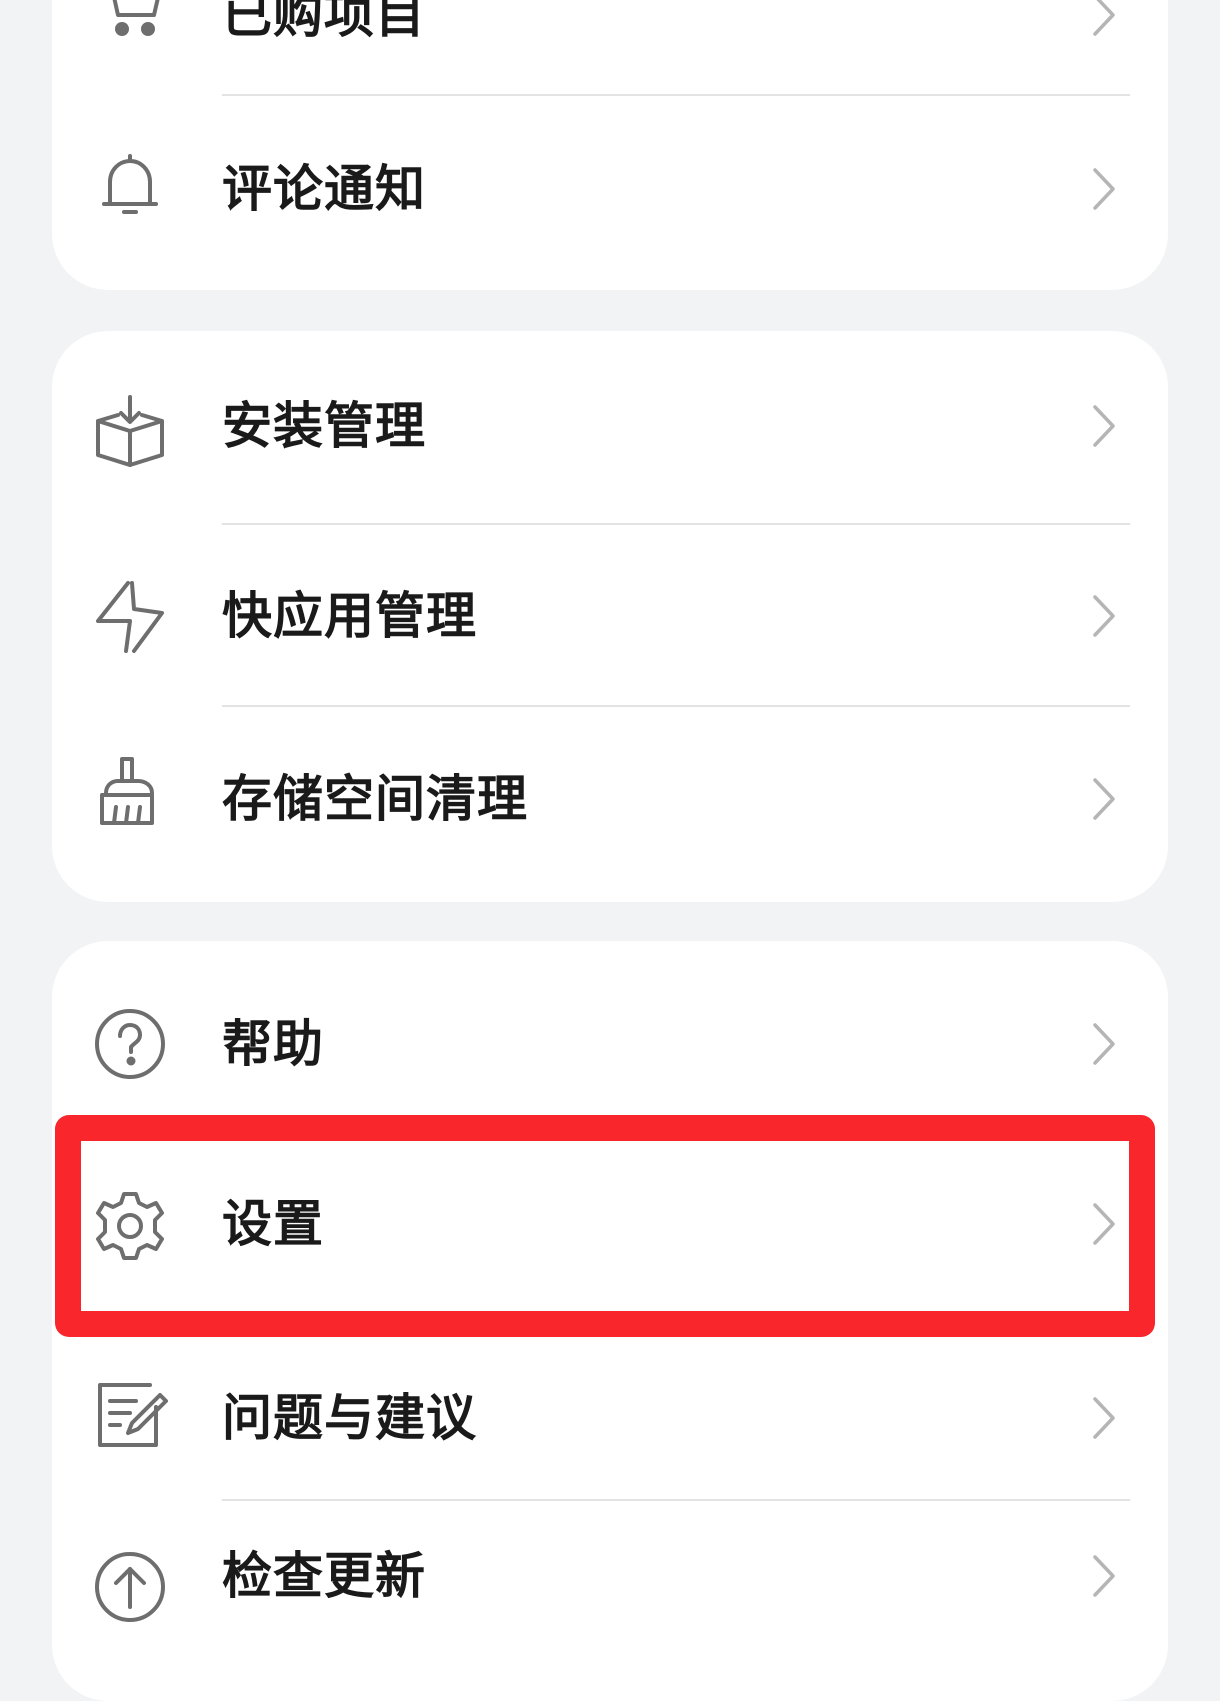 The width and height of the screenshot is (1220, 1701). Describe the element at coordinates (610, 1417) in the screenshot. I see `menu-item-feedback: 问题与建议` at that location.